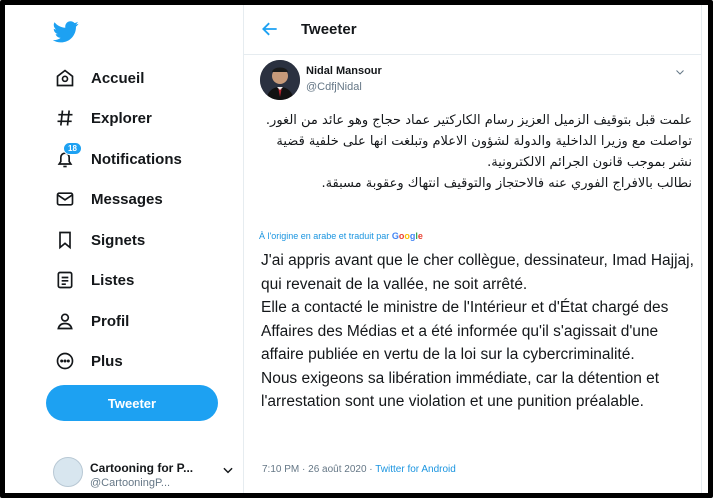 Image resolution: width=713 pixels, height=498 pixels. Describe the element at coordinates (334, 87) in the screenshot. I see `author-handle: @CdfjNidal` at that location.